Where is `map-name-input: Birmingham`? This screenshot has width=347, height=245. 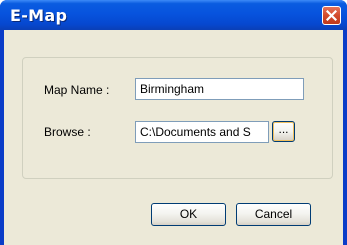
map-name-input: Birmingham is located at coordinates (219, 89).